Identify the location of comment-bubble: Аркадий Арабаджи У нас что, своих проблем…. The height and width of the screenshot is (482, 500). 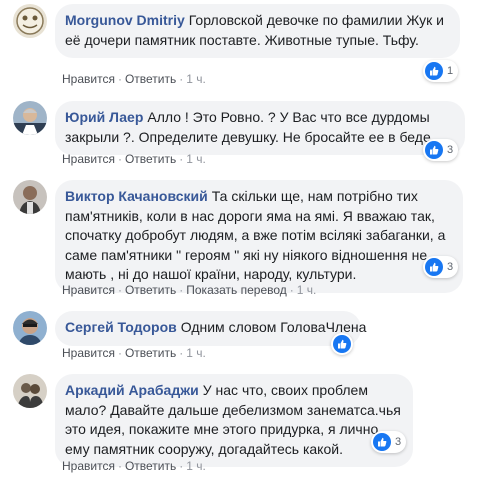
(234, 420).